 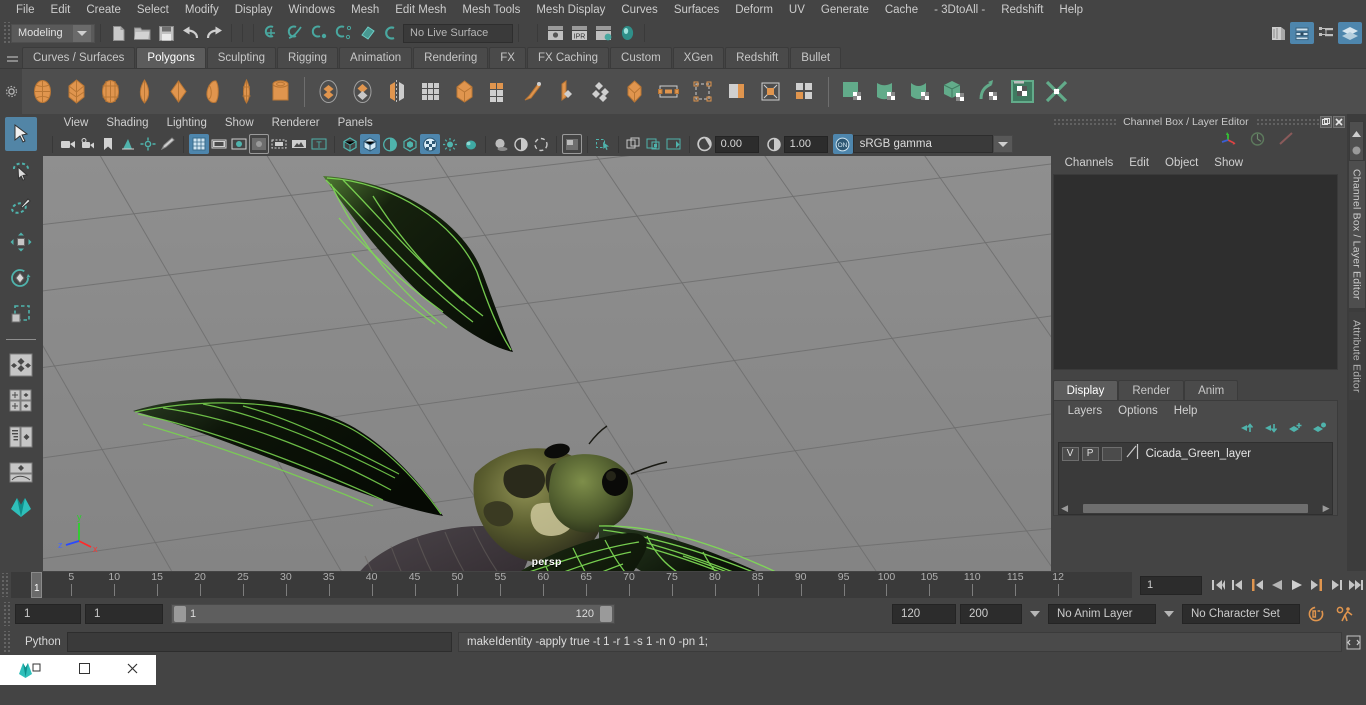 I want to click on viewport-menu-panels: Panels, so click(x=355, y=123).